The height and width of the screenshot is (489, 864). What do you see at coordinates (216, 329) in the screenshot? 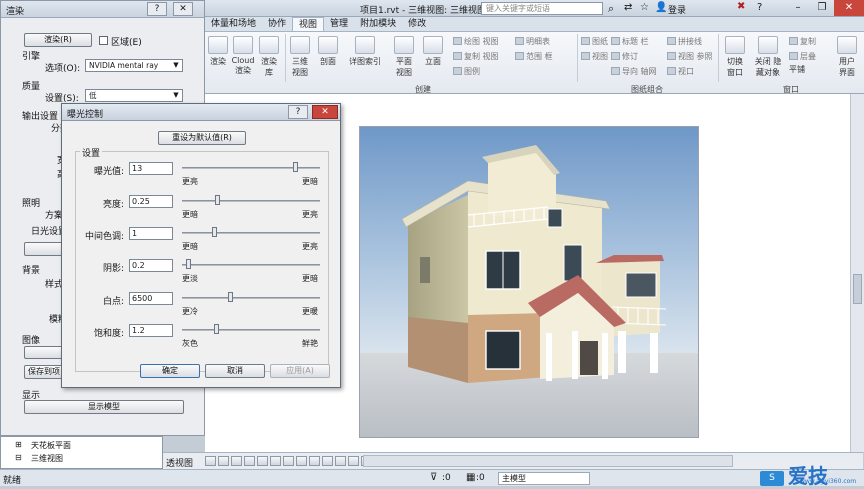
I see `saturation-slider-thumb` at bounding box center [216, 329].